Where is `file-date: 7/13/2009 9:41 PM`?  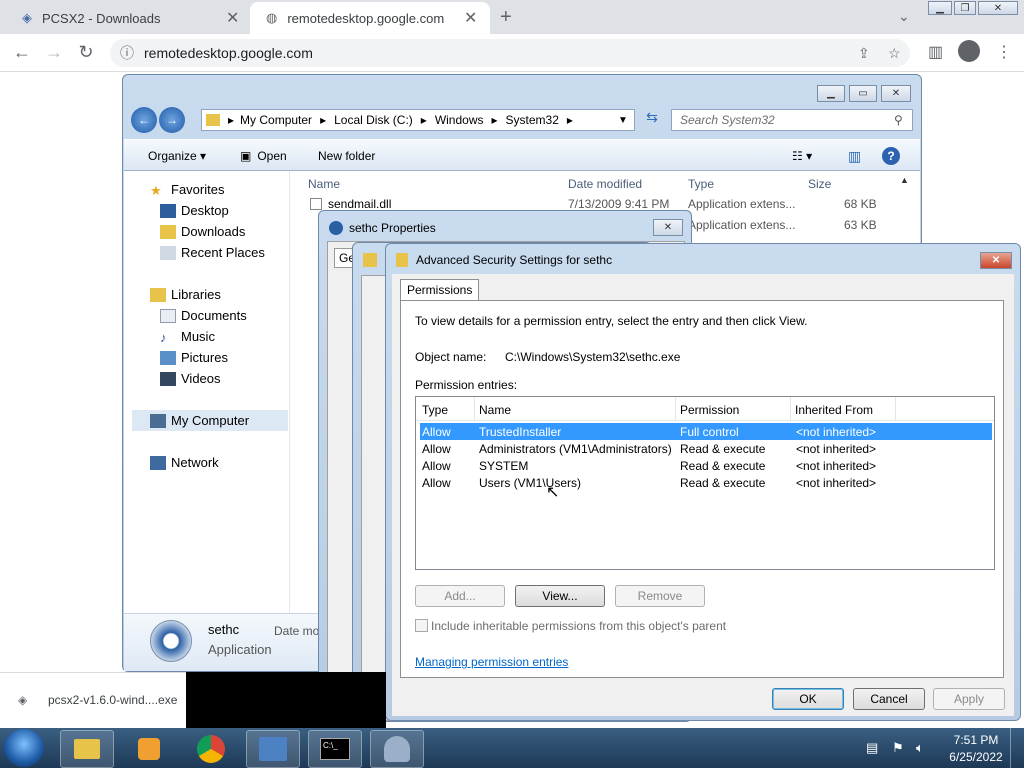
file-date: 7/13/2009 9:41 PM is located at coordinates (619, 204).